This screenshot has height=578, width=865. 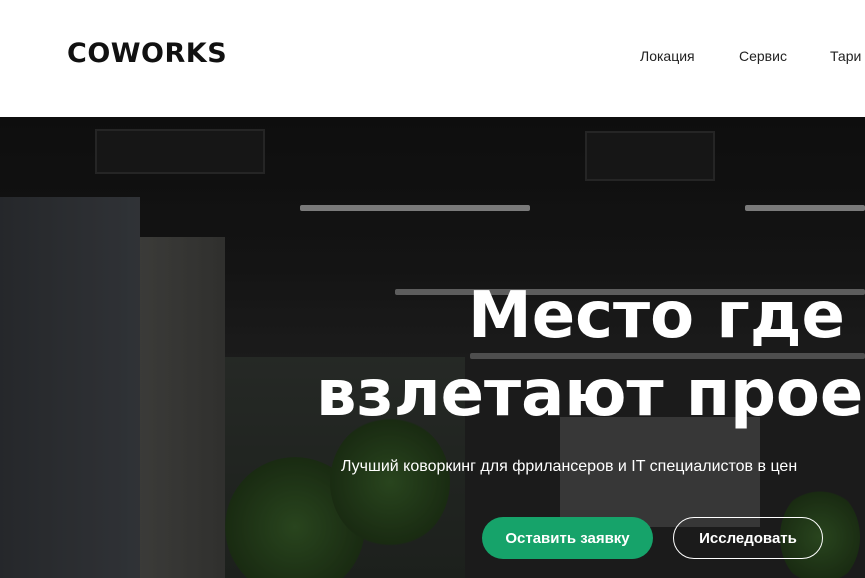 What do you see at coordinates (567, 538) in the screenshot?
I see `submit-request-button: Оставить заявку` at bounding box center [567, 538].